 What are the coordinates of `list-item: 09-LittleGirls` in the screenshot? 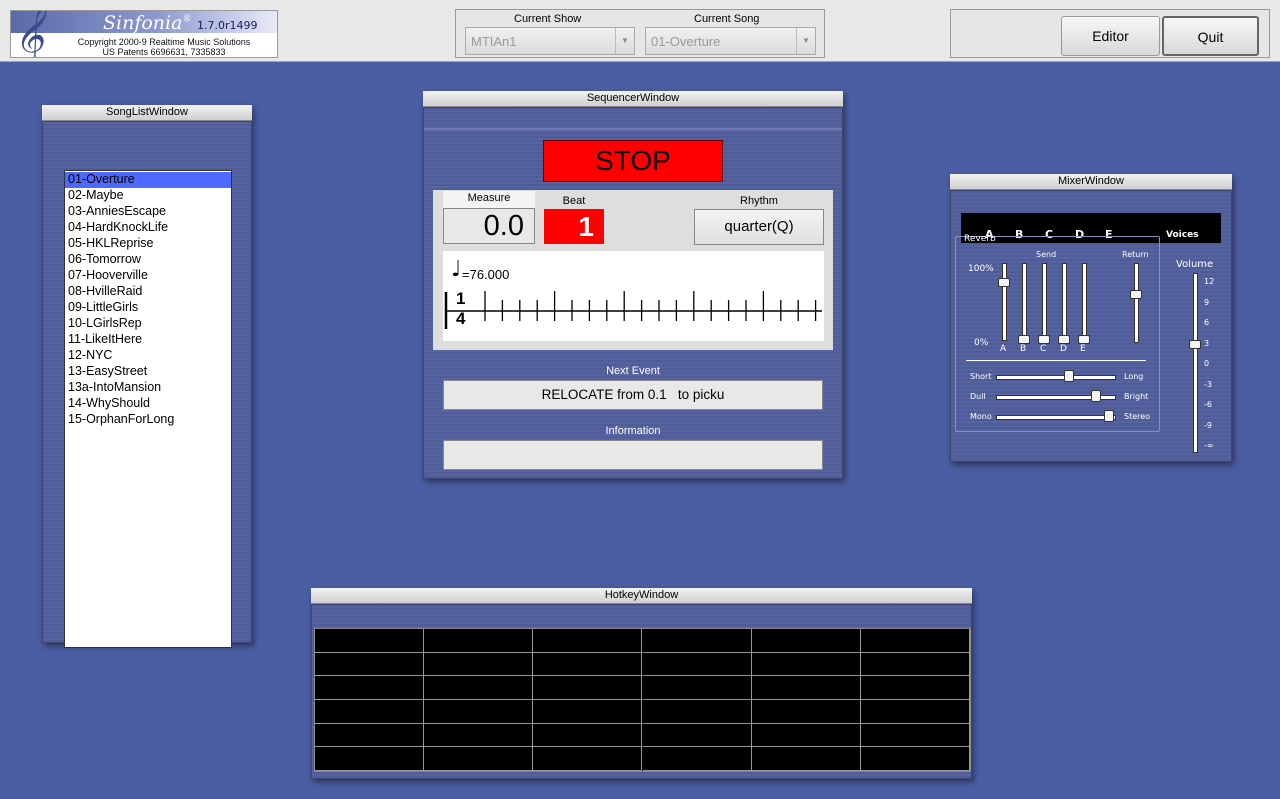 It's located at (148, 308).